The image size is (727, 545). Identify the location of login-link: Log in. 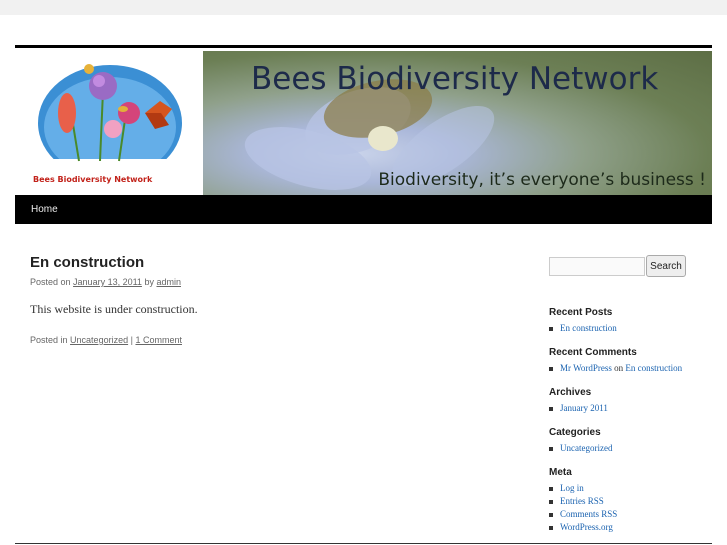
(572, 488).